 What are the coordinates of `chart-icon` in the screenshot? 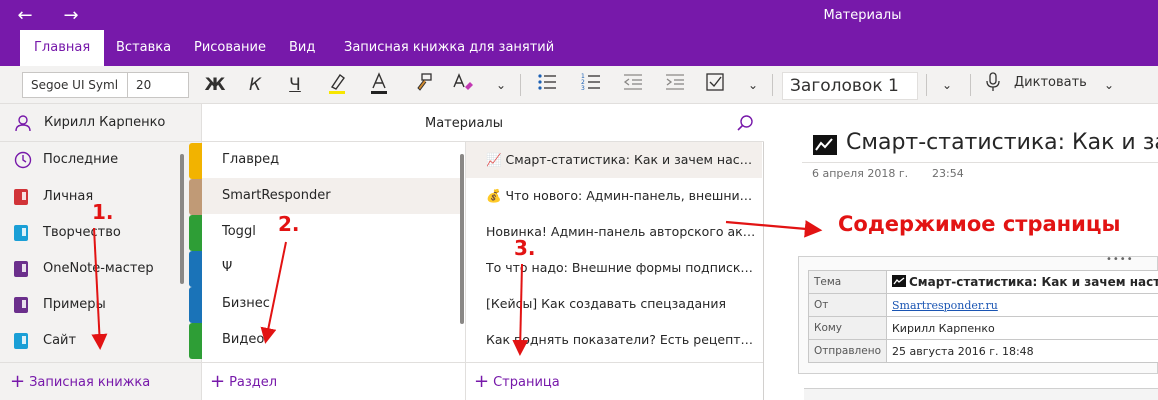 It's located at (825, 145).